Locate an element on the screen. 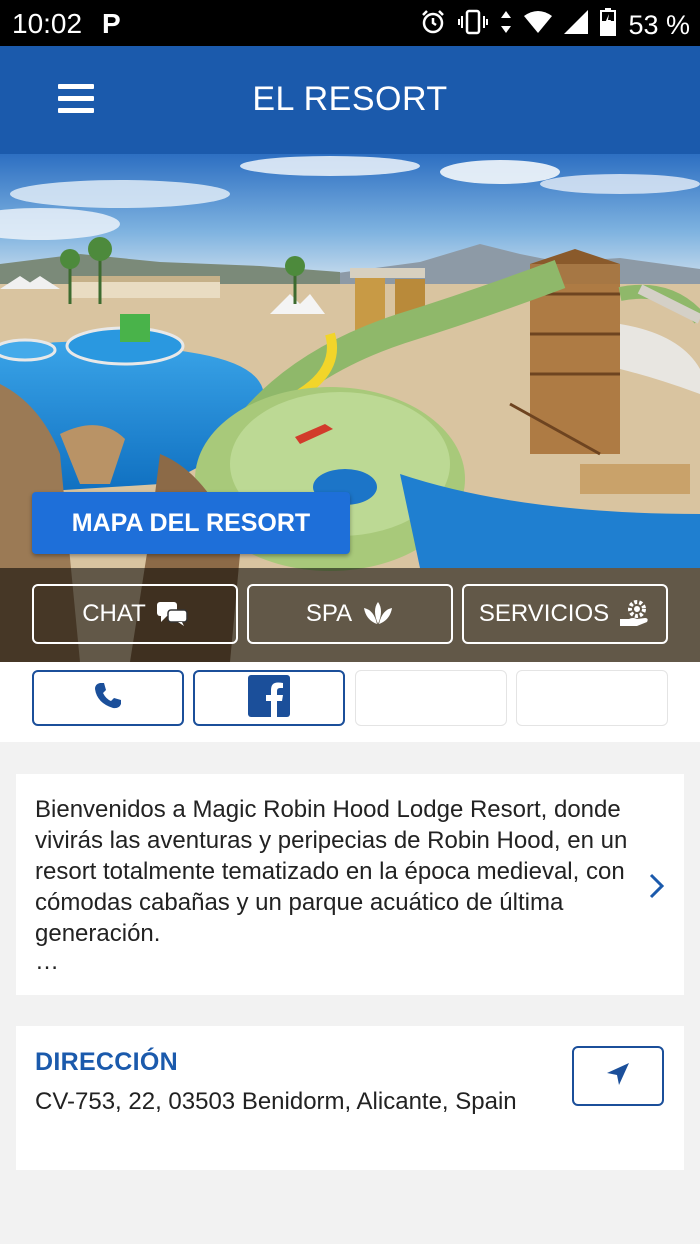  status-time: 10:02 is located at coordinates (47, 23).